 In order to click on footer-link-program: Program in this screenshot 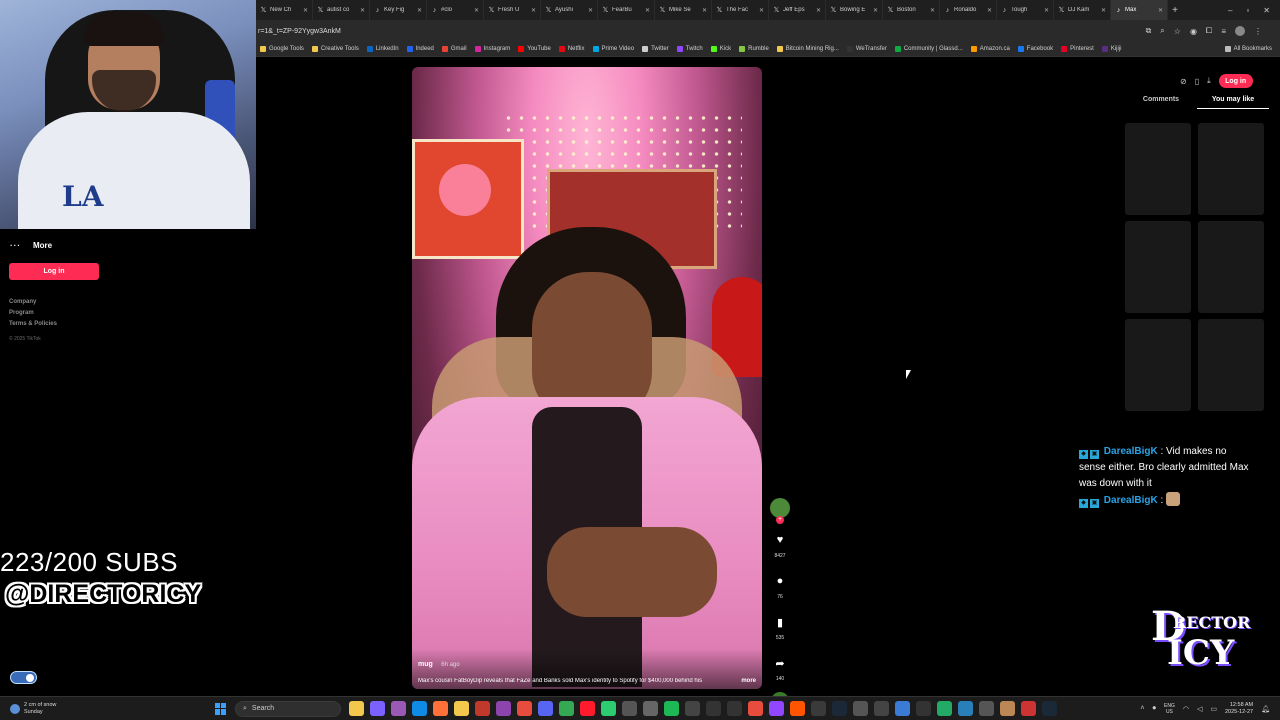, I will do `click(33, 313)`.